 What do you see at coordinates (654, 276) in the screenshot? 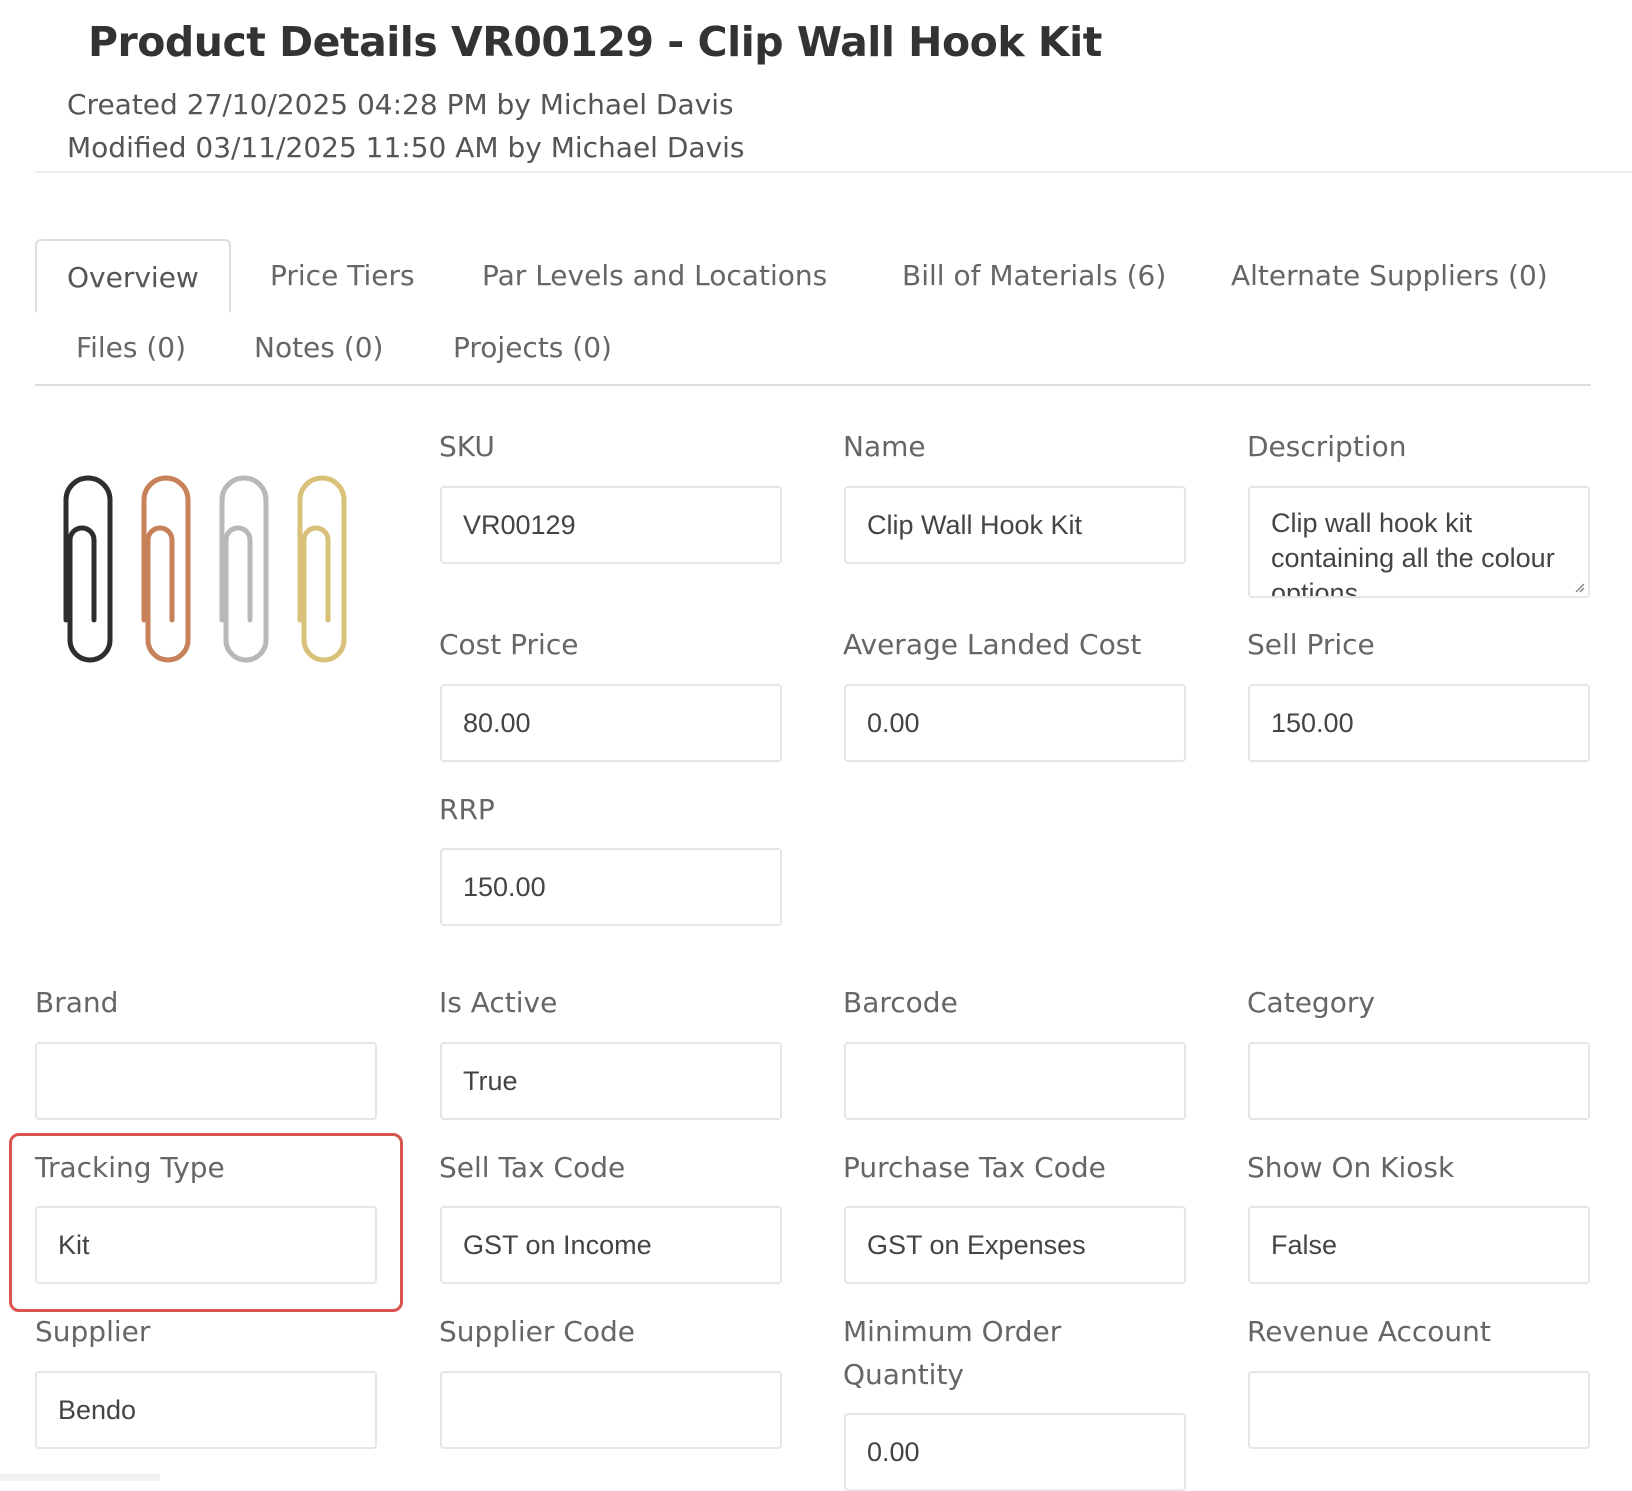
I see `tab-par-levels-and-locations: Par Levels and Locations` at bounding box center [654, 276].